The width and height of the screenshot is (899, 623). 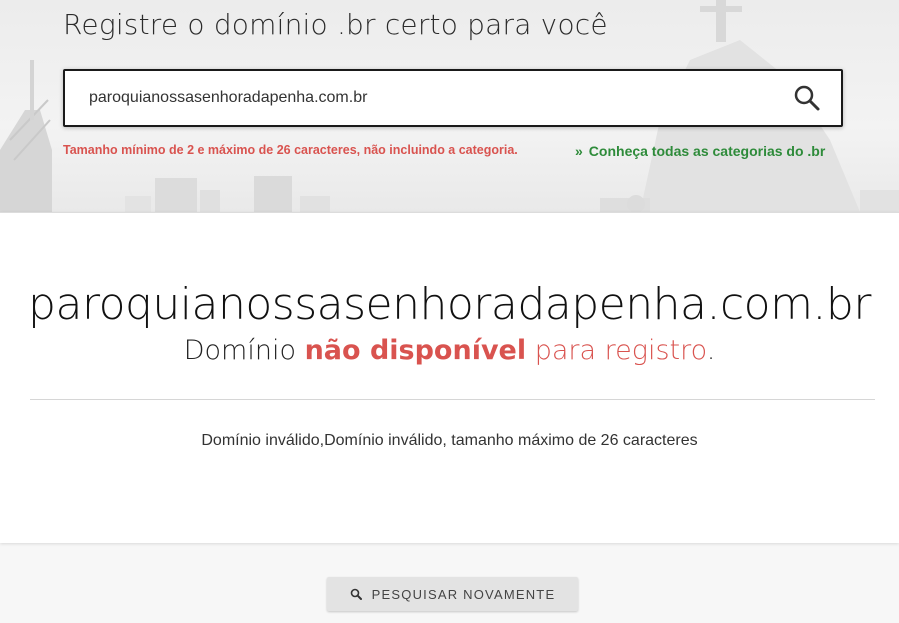 I want to click on categories-link: » Conheça todas as categorias do .br, so click(x=700, y=151).